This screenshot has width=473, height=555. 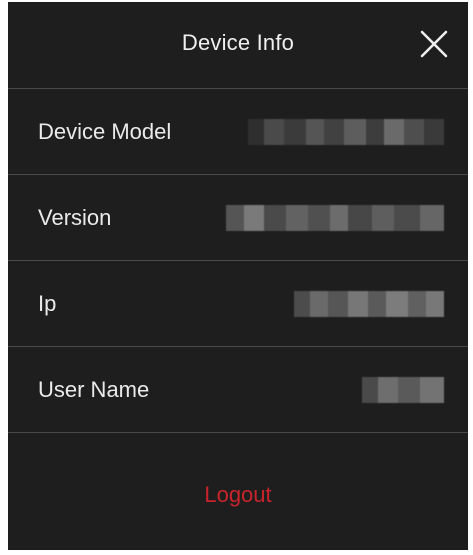 I want to click on device-model-label: Device Model, so click(x=105, y=131).